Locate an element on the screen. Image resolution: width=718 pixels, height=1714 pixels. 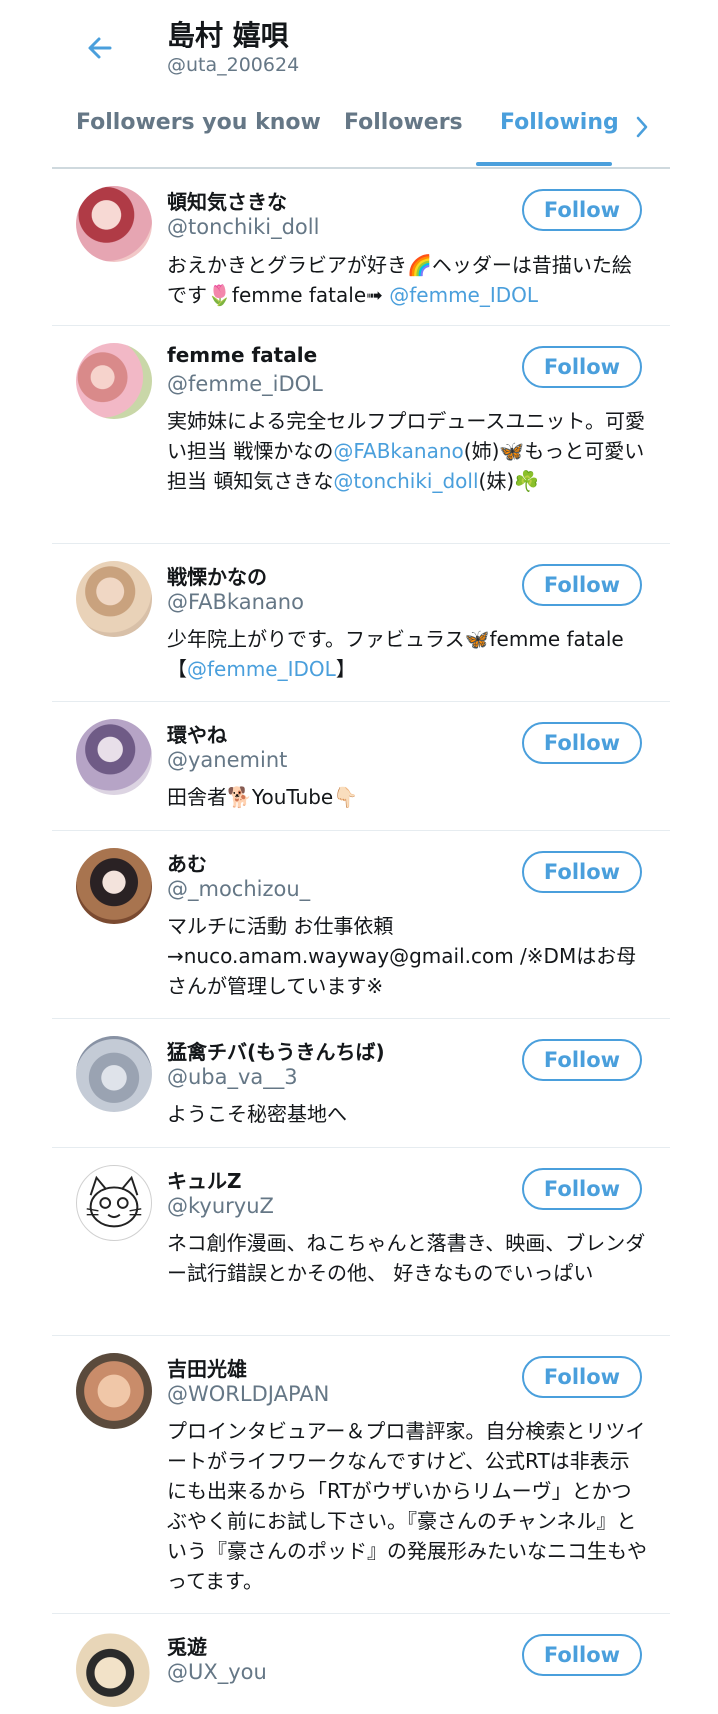
bio-mention-link: @FABkanano is located at coordinates (398, 451).